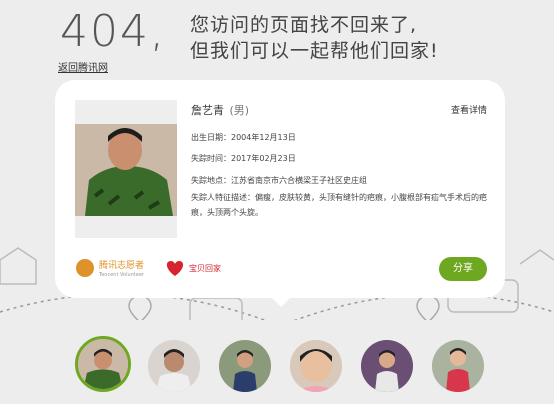  Describe the element at coordinates (469, 109) in the screenshot. I see `view-details-link: 查看详情` at that location.